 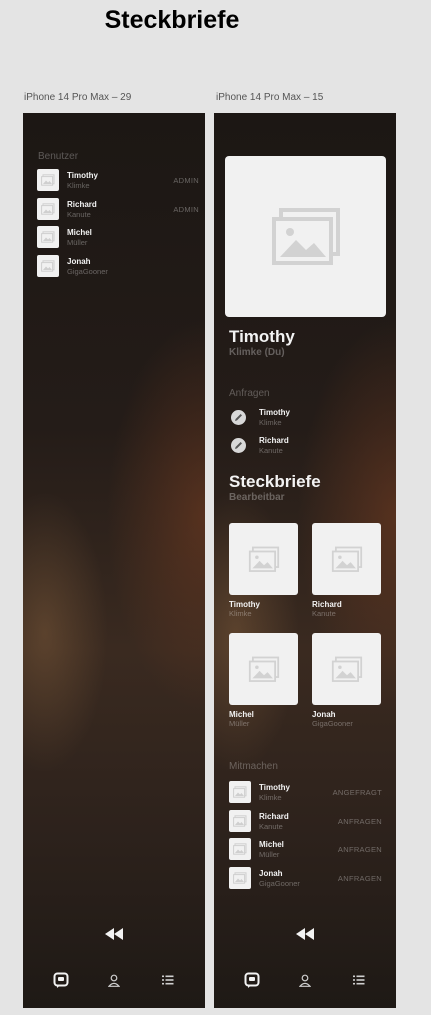 What do you see at coordinates (78, 185) in the screenshot?
I see `user-last-name: Klimke` at bounding box center [78, 185].